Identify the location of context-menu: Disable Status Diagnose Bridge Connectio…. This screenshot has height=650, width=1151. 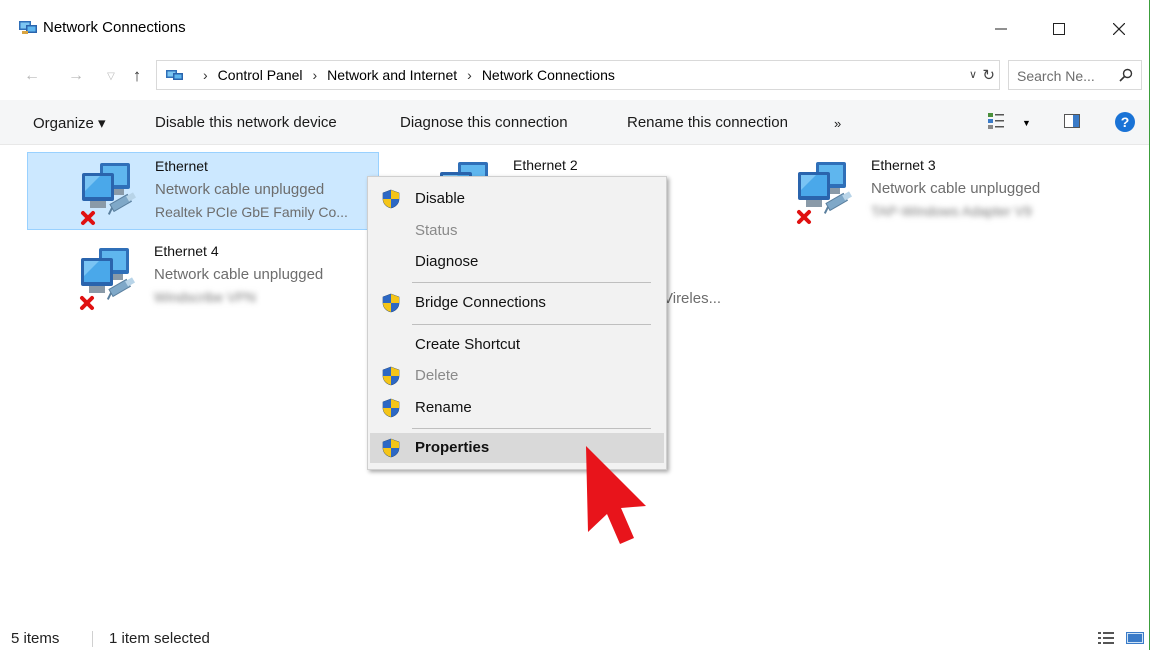
(517, 323).